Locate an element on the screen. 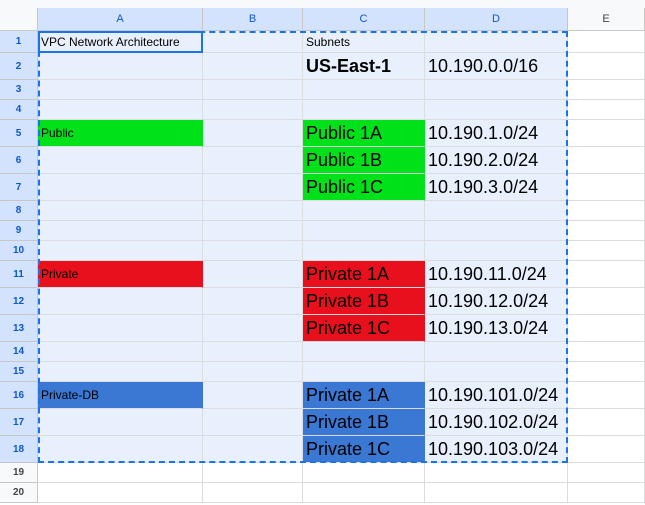 The width and height of the screenshot is (645, 505). row-header-12: 12 is located at coordinates (19, 301).